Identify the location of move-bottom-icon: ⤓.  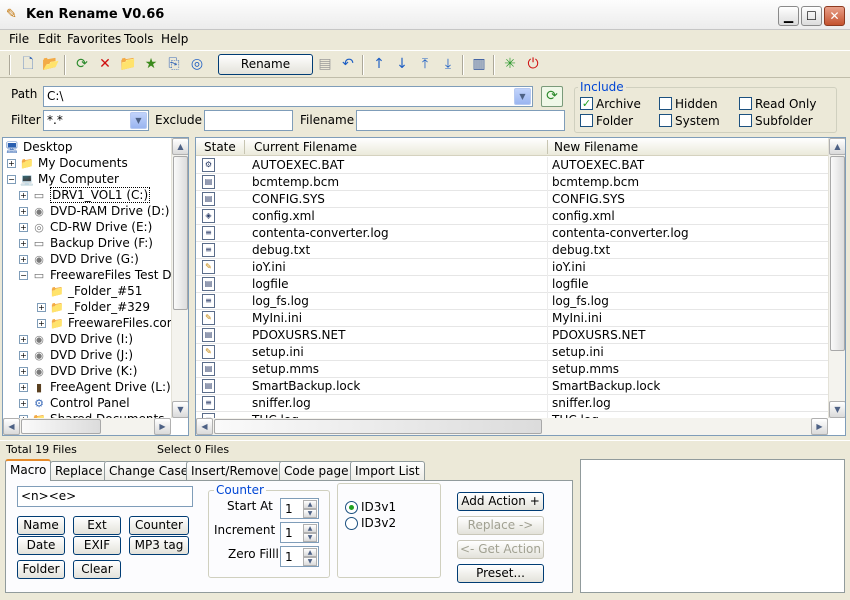
(448, 64).